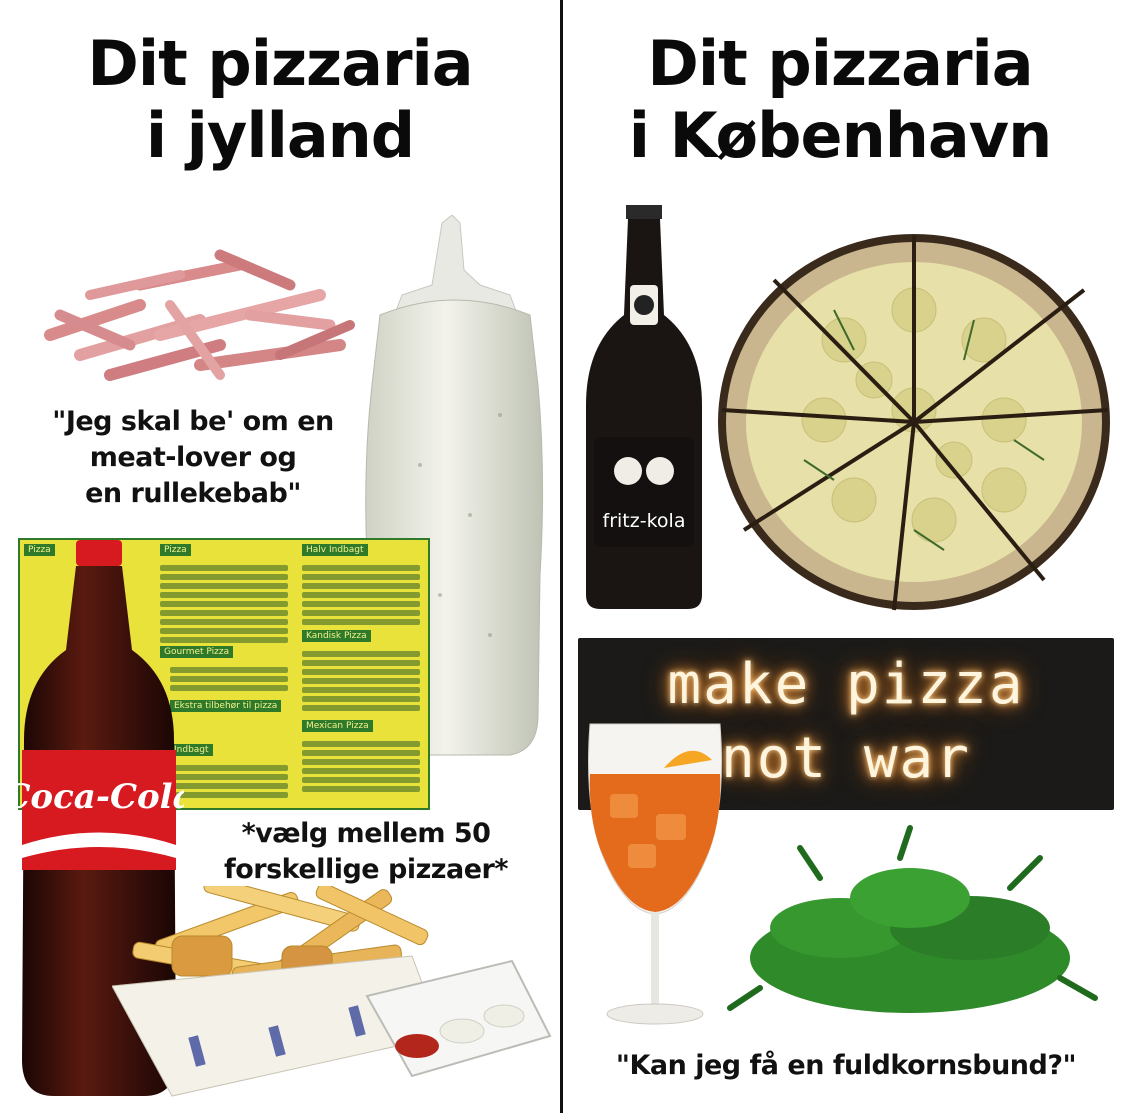 This screenshot has width=1124, height=1113. I want to click on potato-pizza-image, so click(914, 422).